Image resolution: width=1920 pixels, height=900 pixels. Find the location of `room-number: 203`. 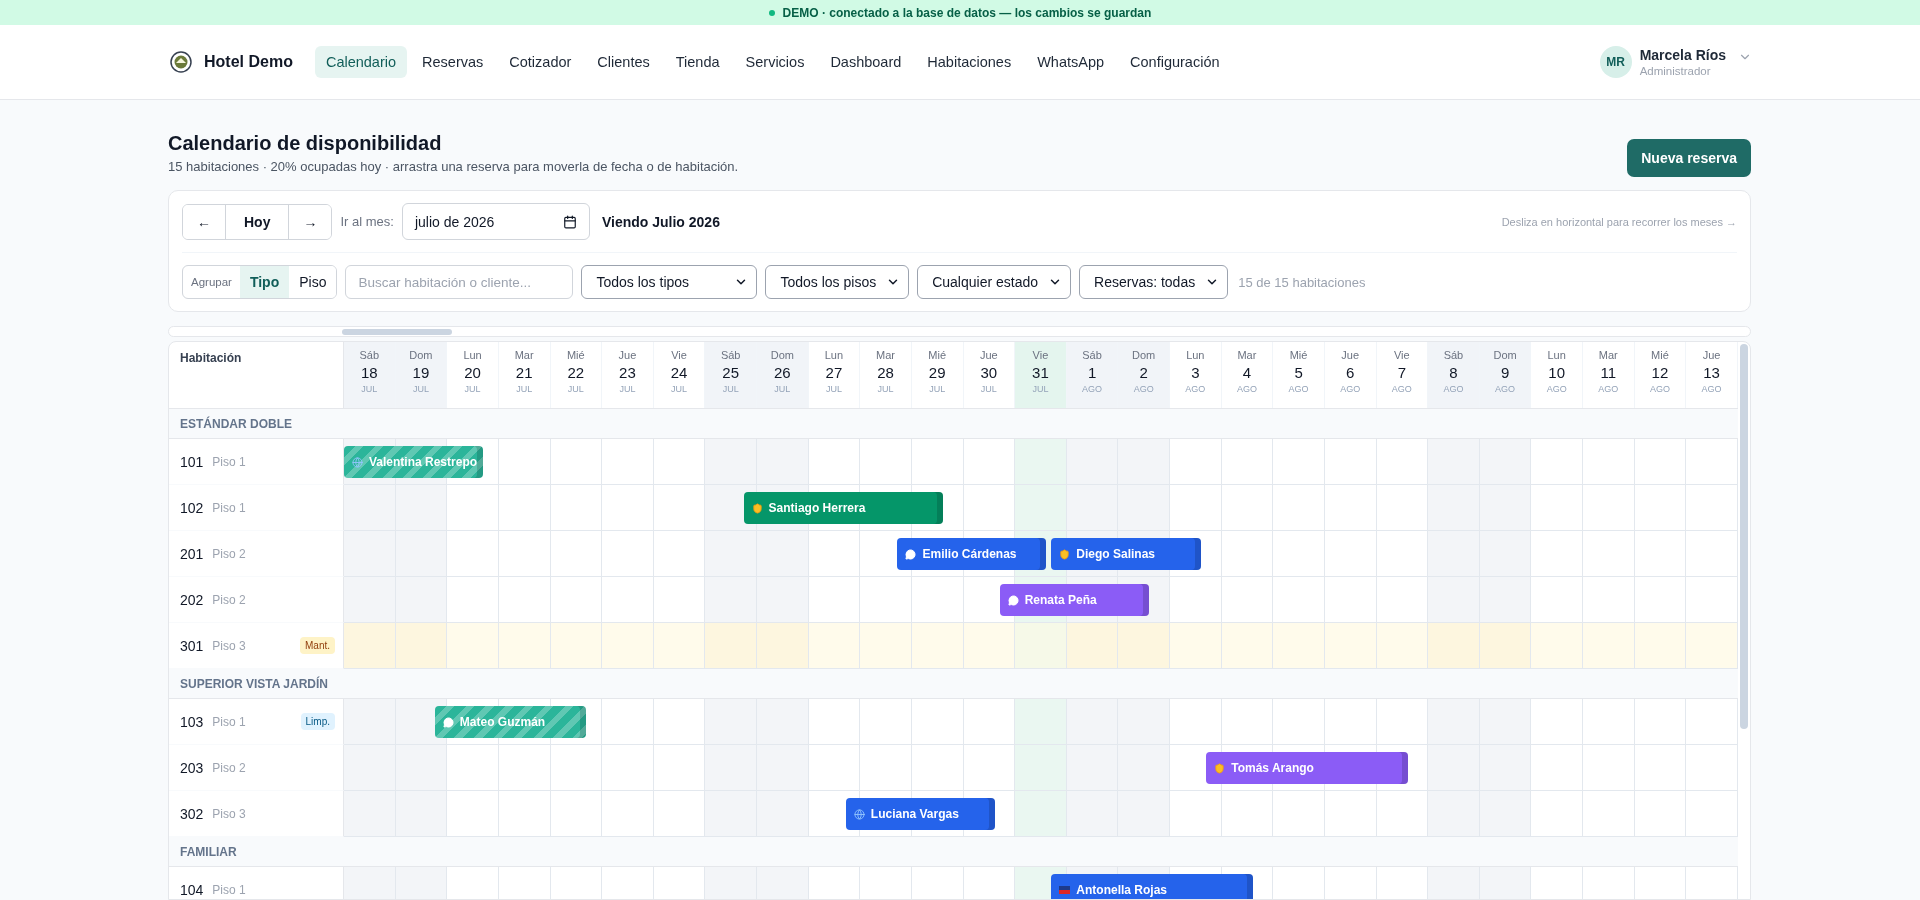

room-number: 203 is located at coordinates (192, 767).